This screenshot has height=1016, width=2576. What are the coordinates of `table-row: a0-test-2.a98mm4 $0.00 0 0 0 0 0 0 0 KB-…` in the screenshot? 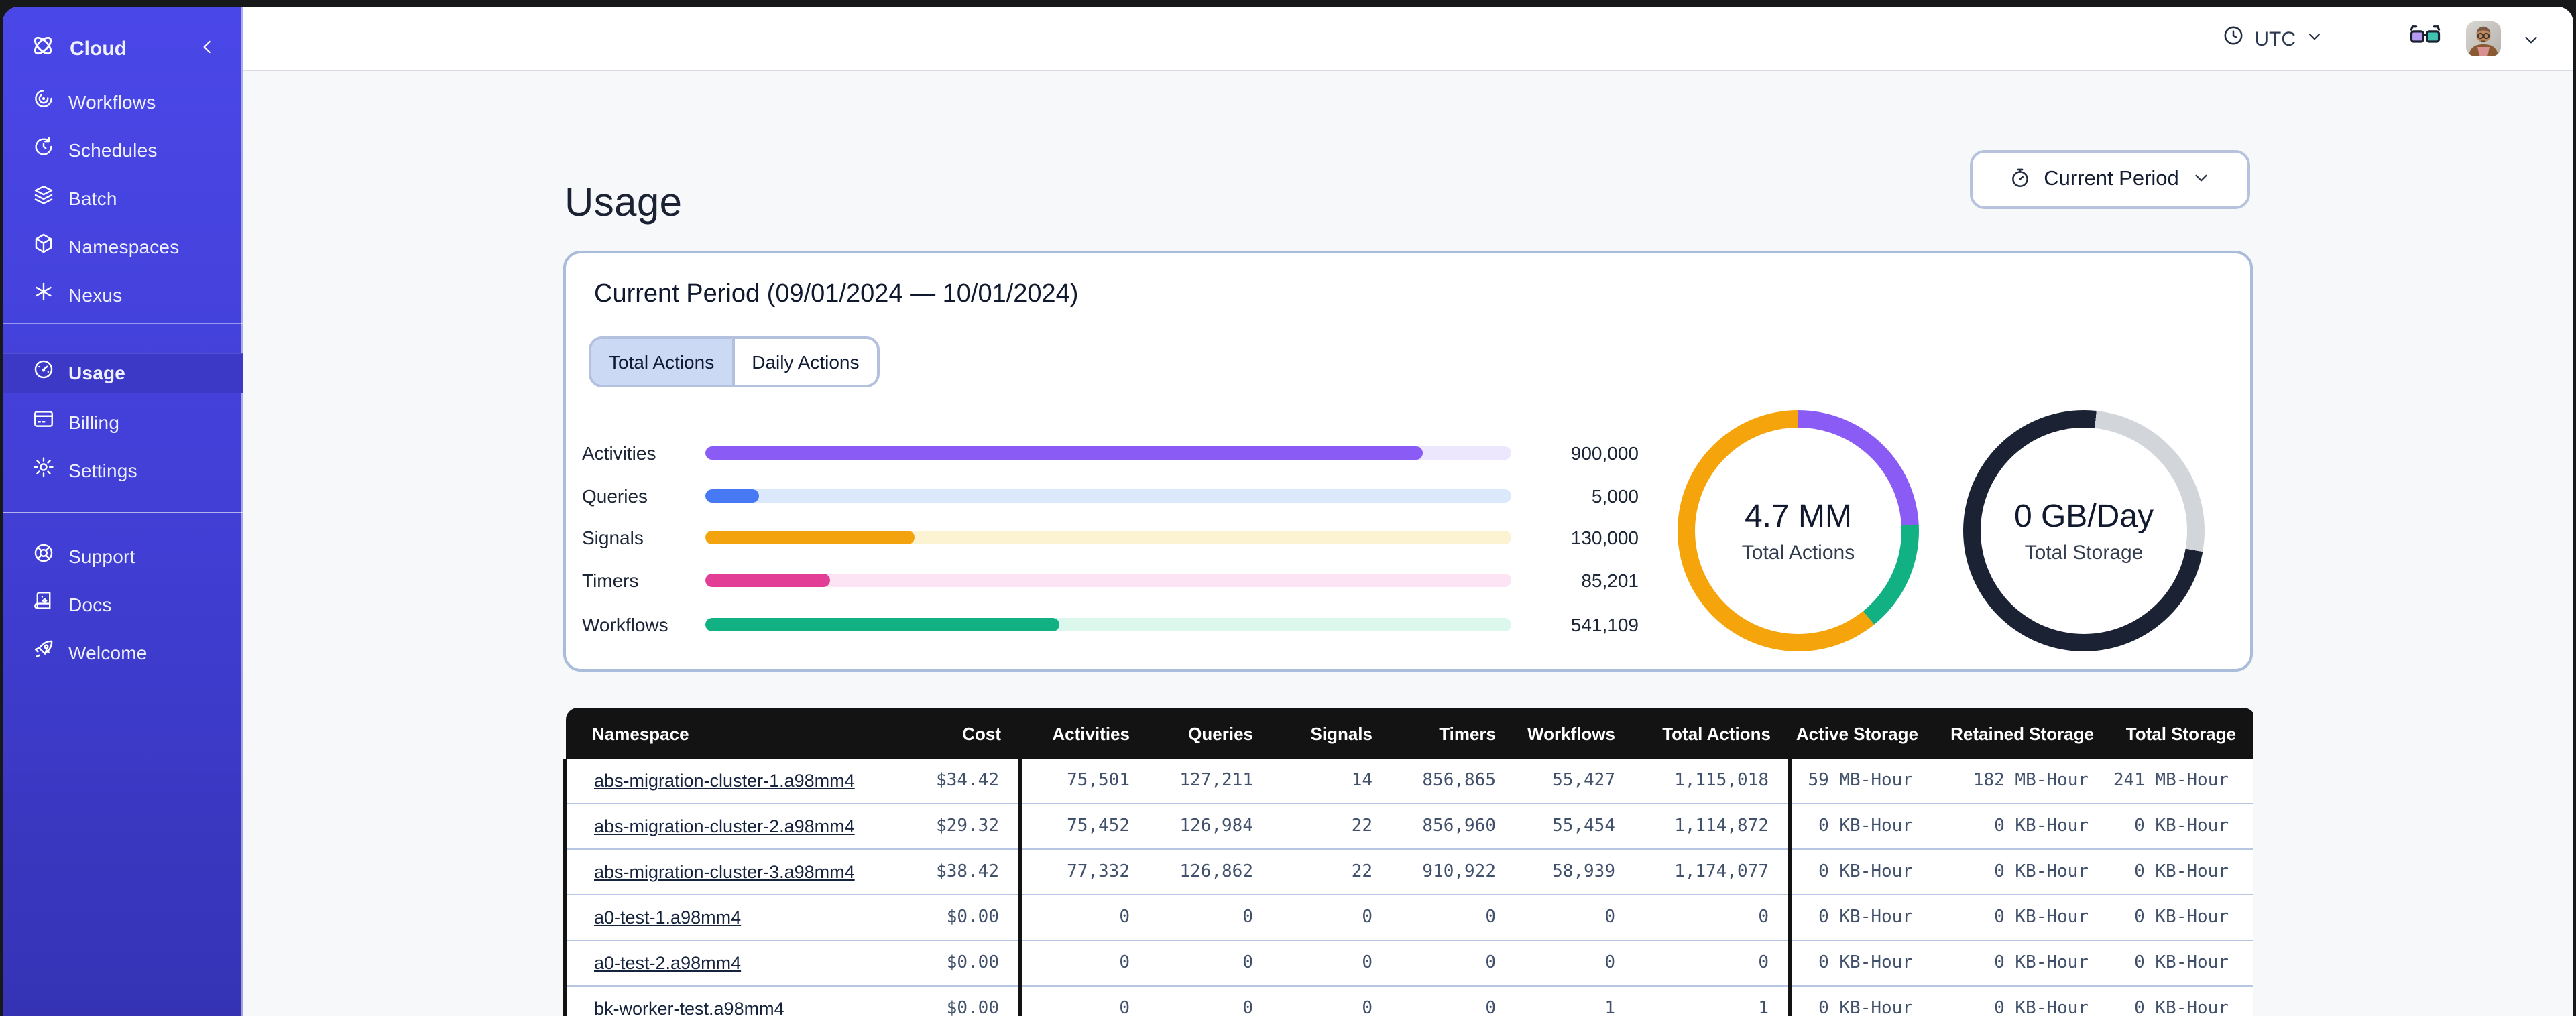 It's located at (1408, 963).